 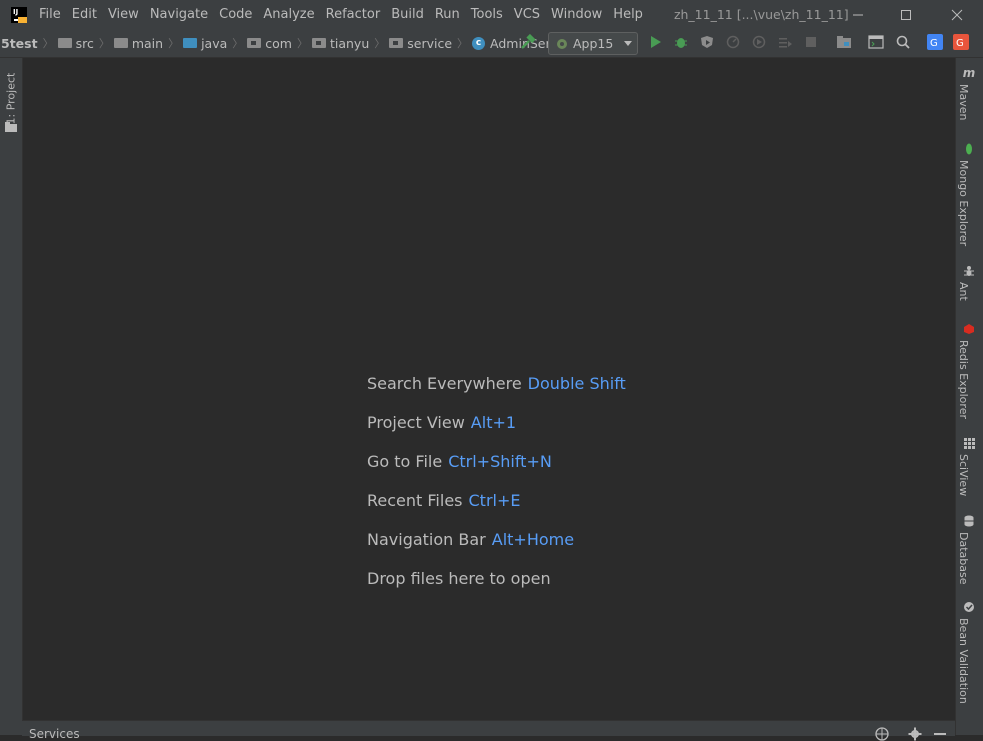 What do you see at coordinates (318, 43) in the screenshot?
I see `package-icon` at bounding box center [318, 43].